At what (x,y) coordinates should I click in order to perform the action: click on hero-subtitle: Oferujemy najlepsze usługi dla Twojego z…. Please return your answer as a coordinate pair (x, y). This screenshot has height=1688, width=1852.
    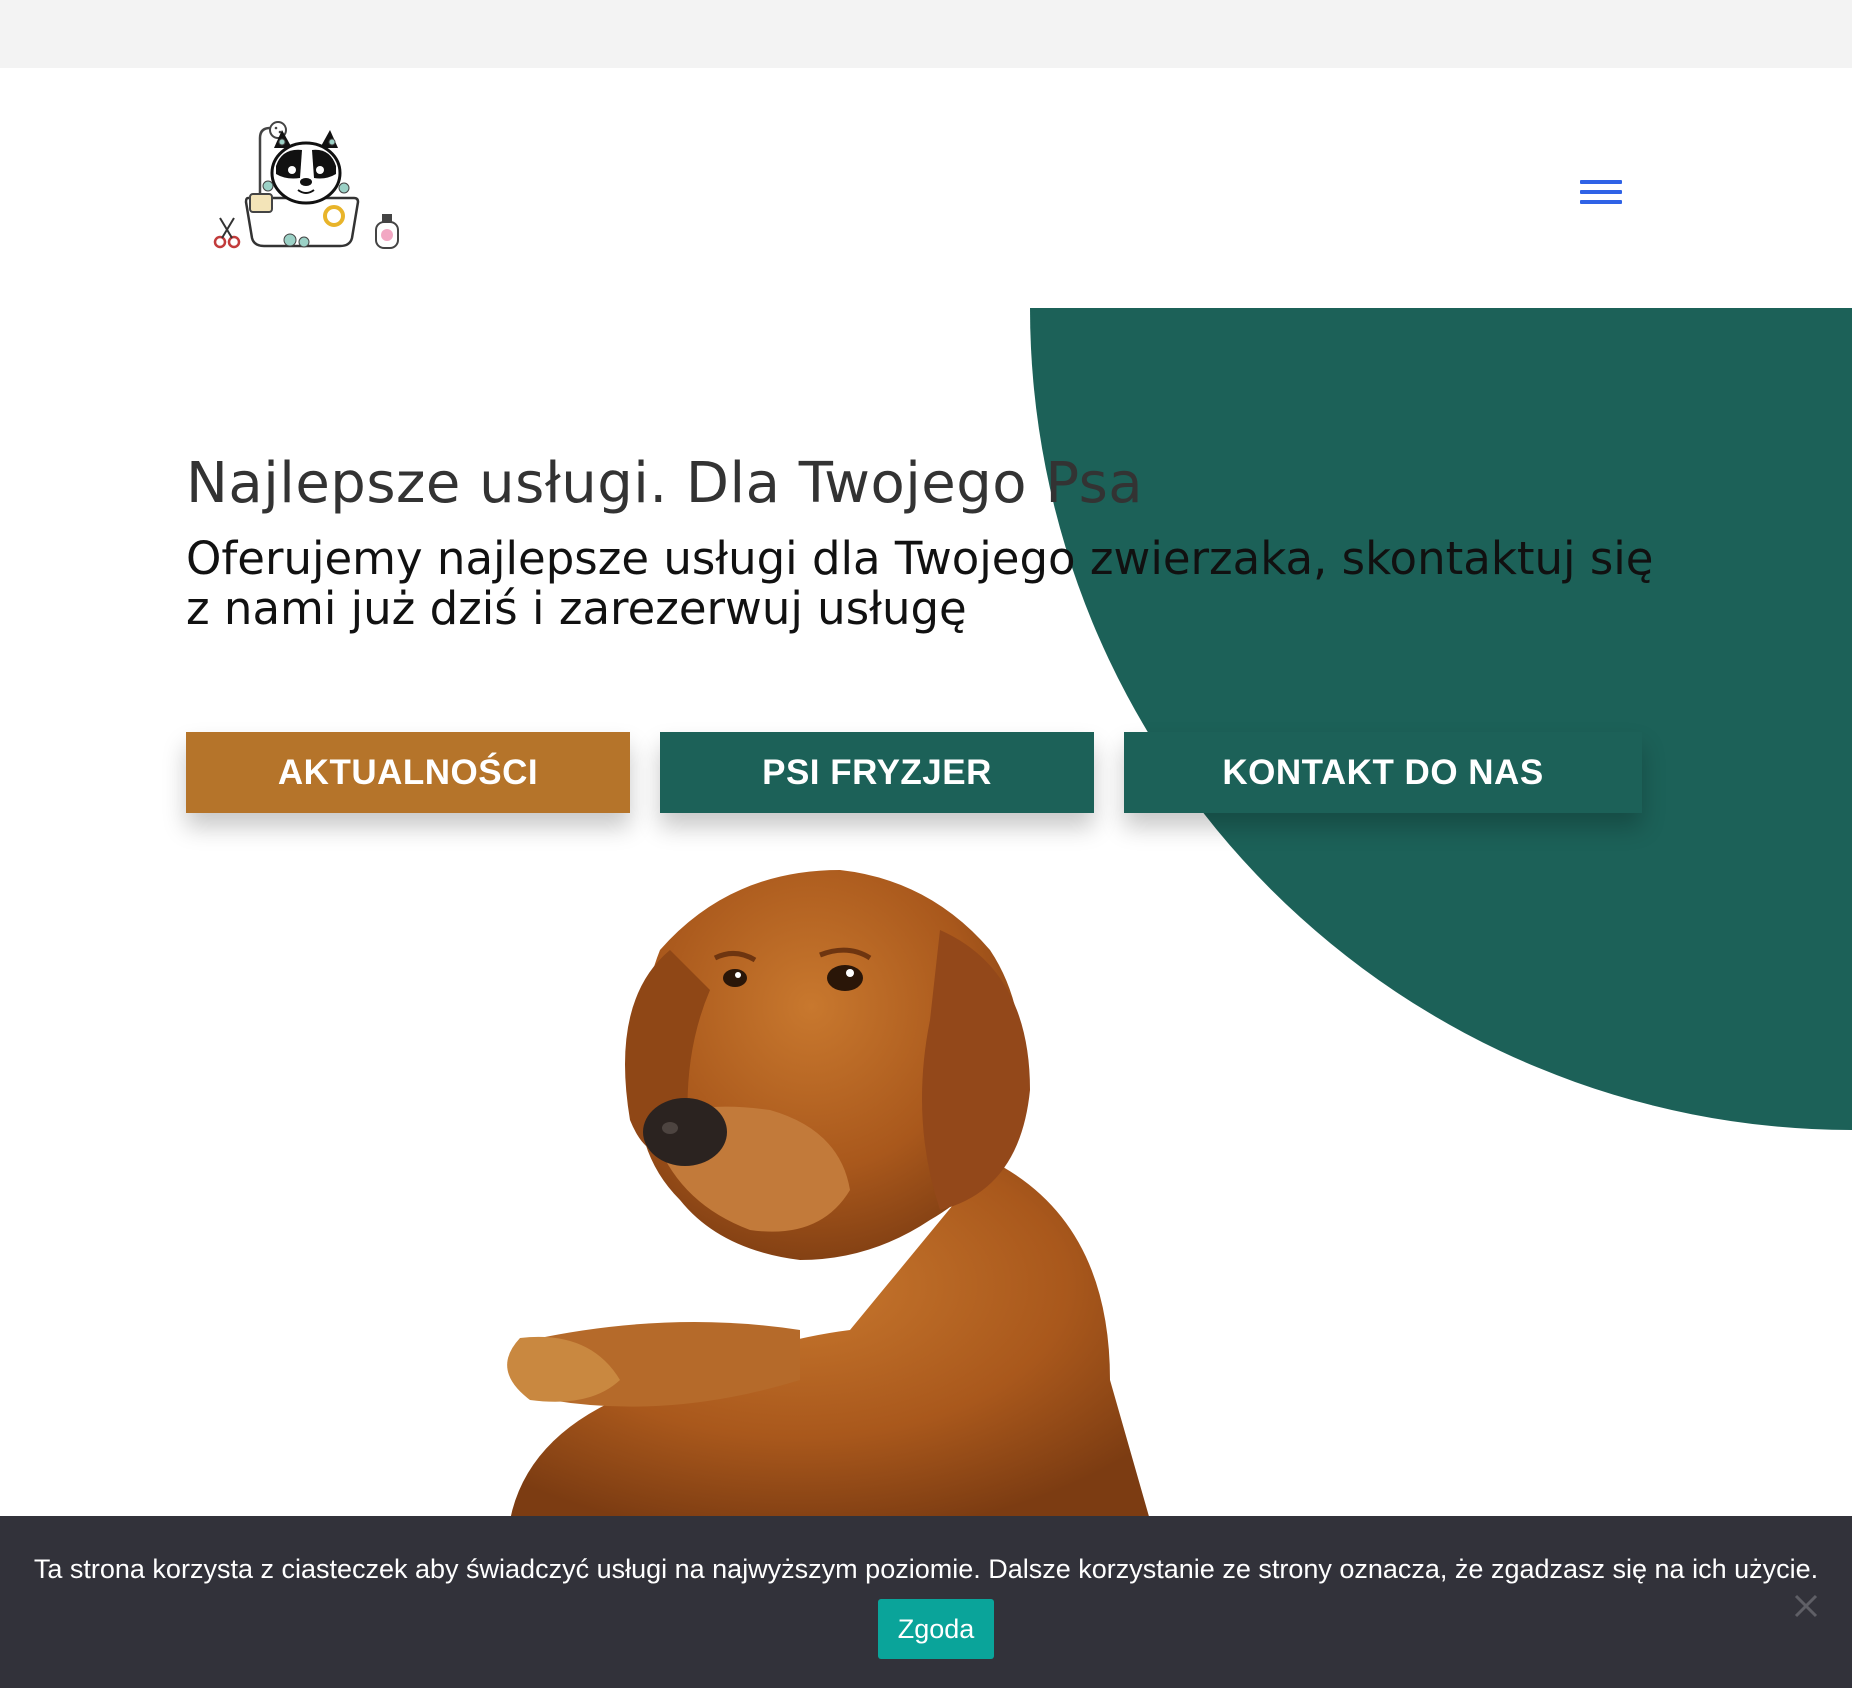
    Looking at the image, I should click on (920, 583).